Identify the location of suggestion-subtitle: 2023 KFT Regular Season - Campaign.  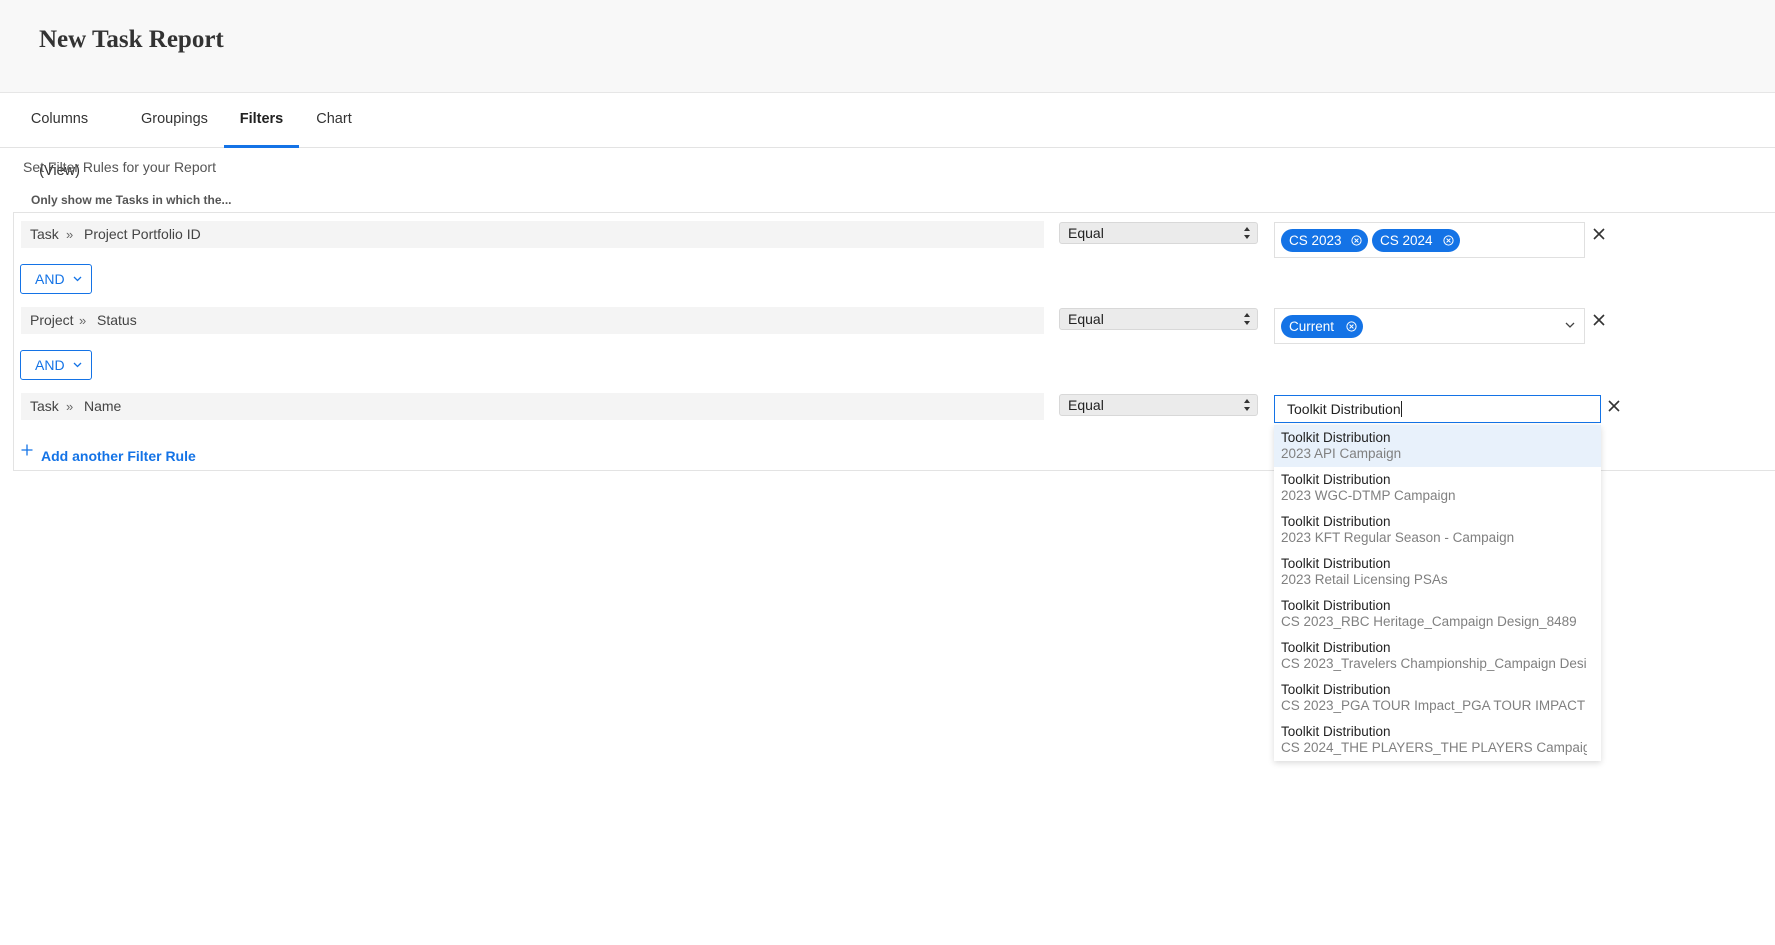
(1398, 537).